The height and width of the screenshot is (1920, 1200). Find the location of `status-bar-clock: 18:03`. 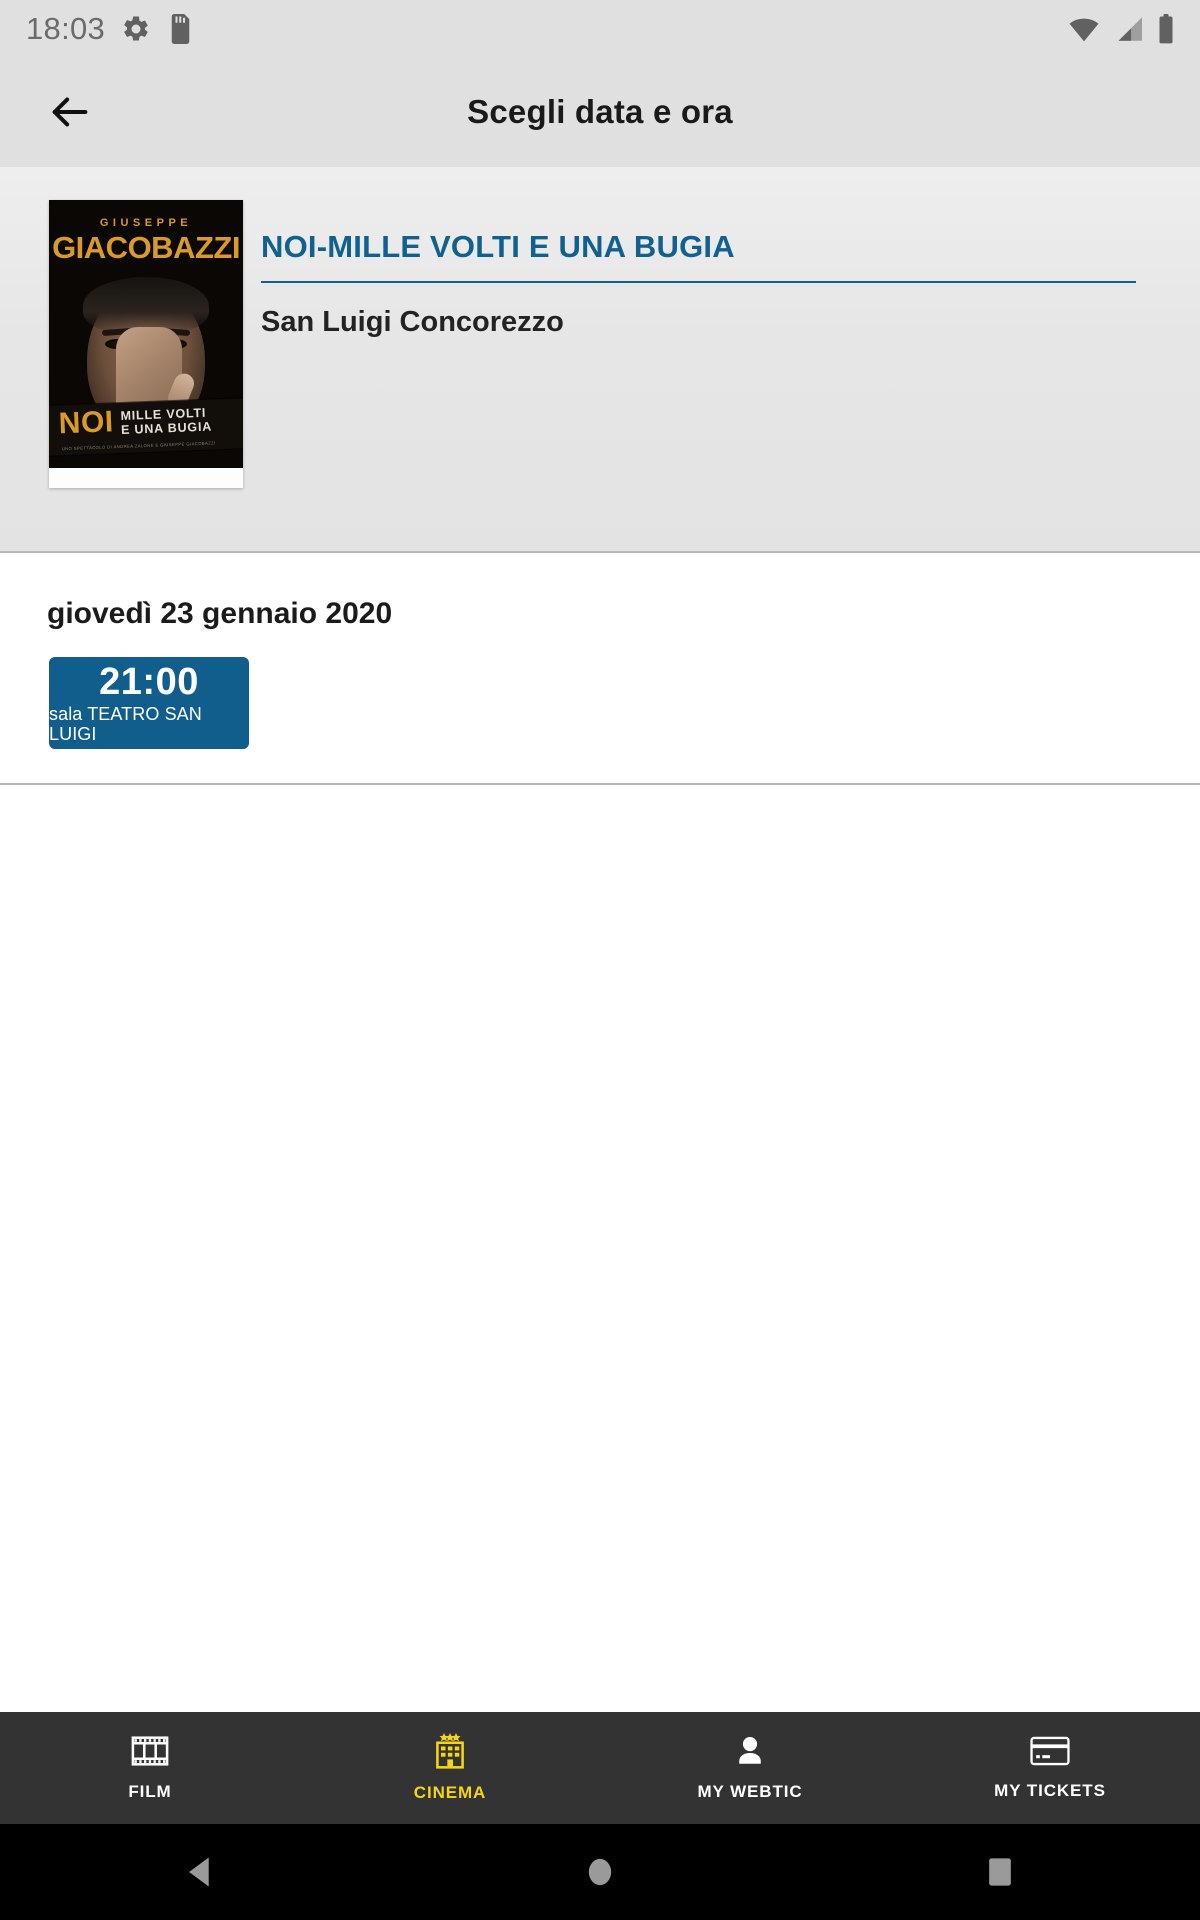

status-bar-clock: 18:03 is located at coordinates (66, 28).